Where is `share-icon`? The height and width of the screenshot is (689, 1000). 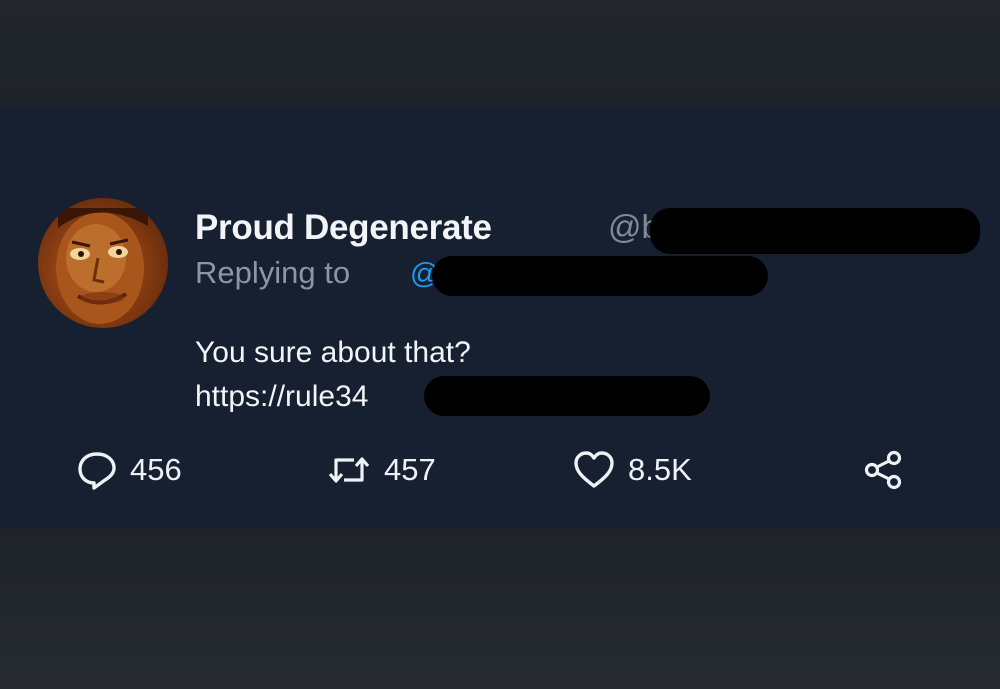
share-icon is located at coordinates (883, 470).